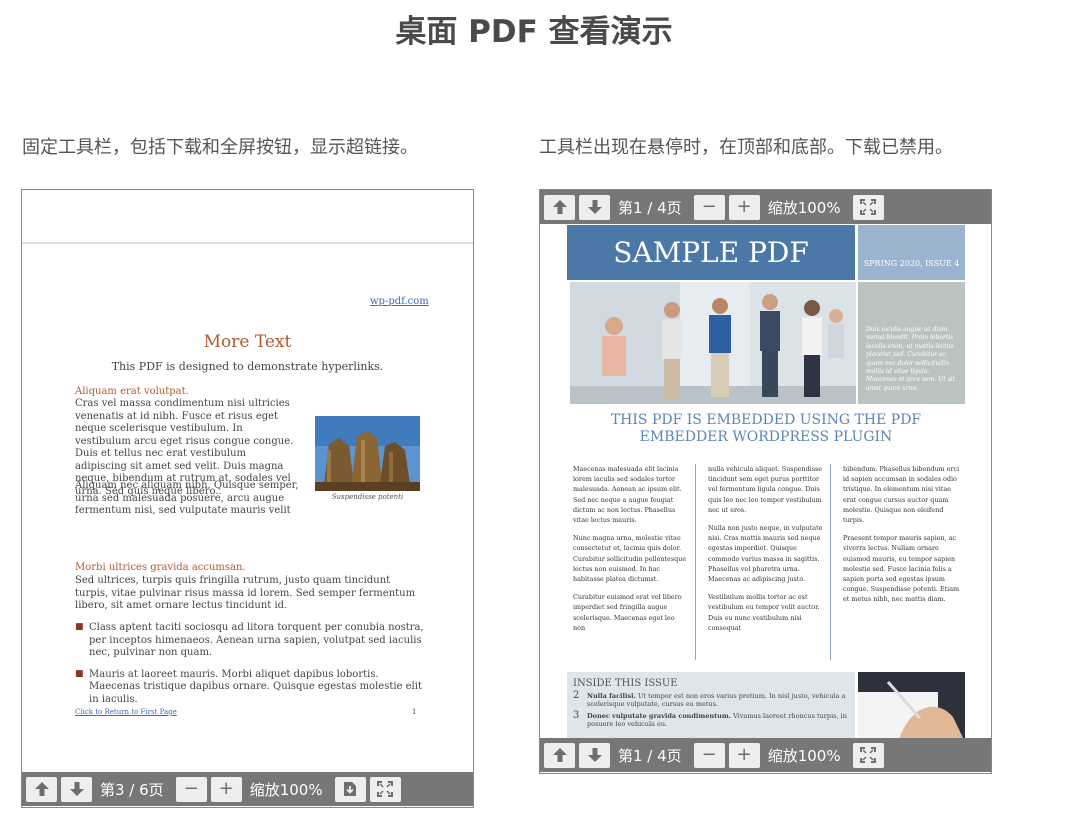 This screenshot has height=823, width=1068. What do you see at coordinates (220, 147) in the screenshot?
I see `left-description: 固定工具栏，包括下载和全屏按钮，显示超链接。` at bounding box center [220, 147].